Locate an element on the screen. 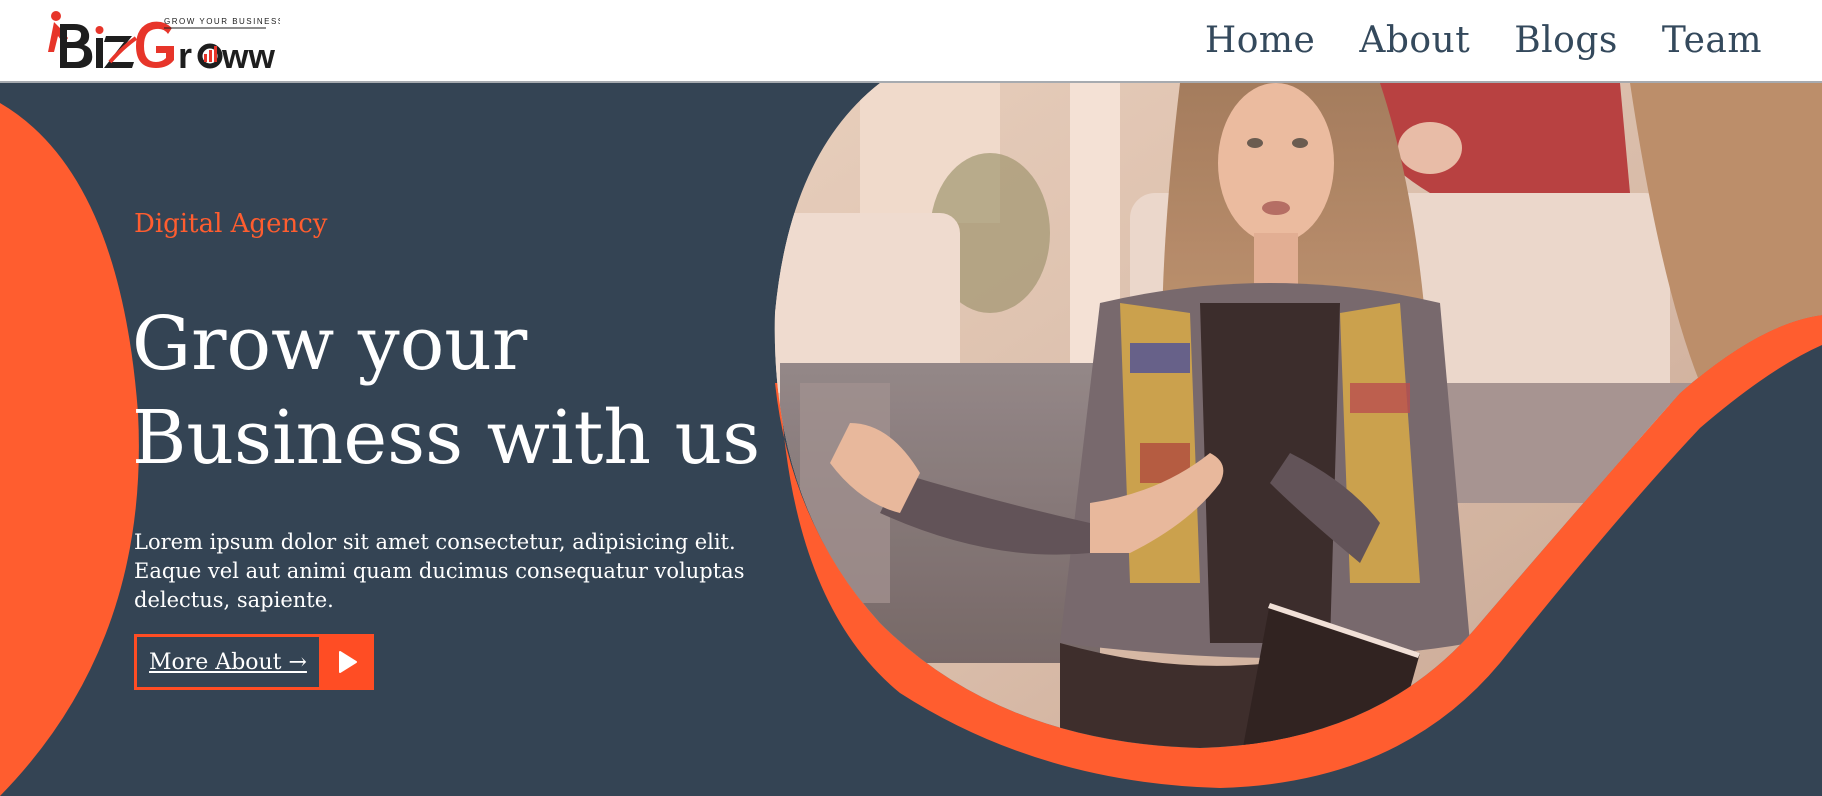 Image resolution: width=1822 pixels, height=796 pixels. hero-headline: Grow your Business with us is located at coordinates (452, 391).